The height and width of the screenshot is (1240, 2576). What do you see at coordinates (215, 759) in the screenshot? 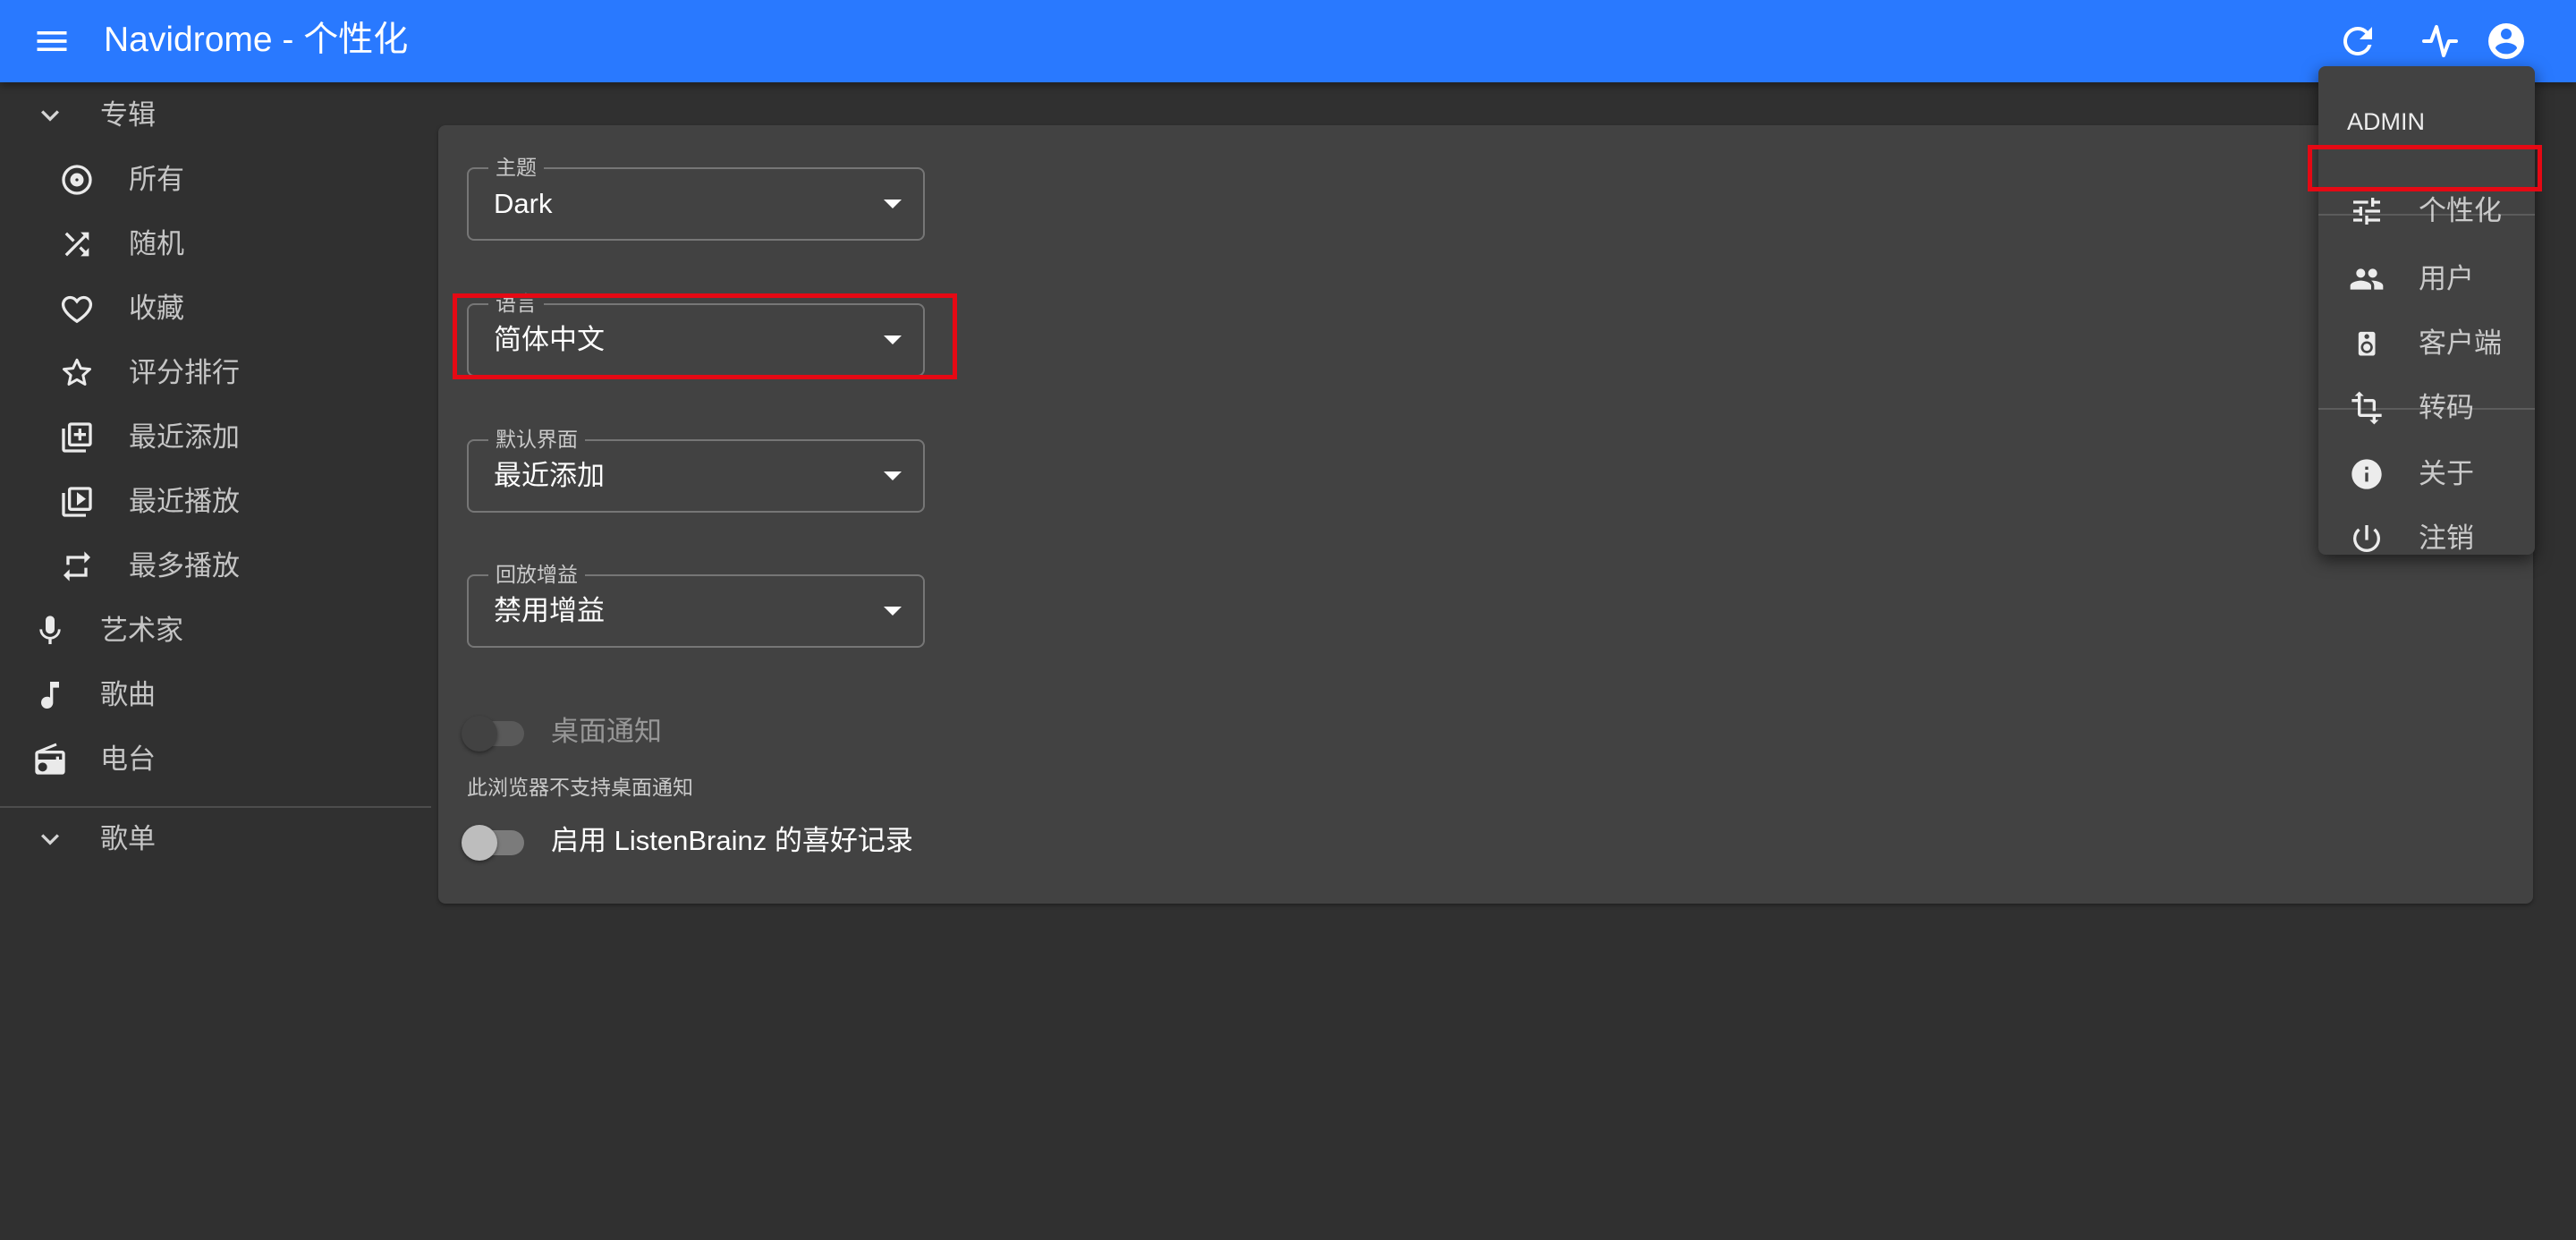
I see `sidebar-item-radios: 电台` at bounding box center [215, 759].